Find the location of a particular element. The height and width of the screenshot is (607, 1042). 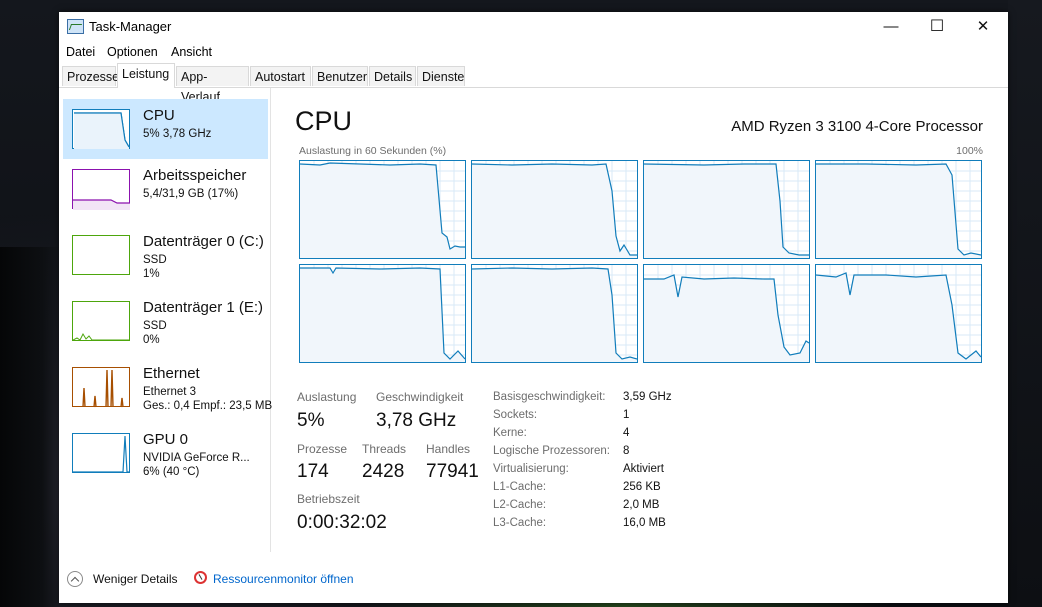

sidebar-memory-name: Arbeitsspeicher is located at coordinates (195, 175).